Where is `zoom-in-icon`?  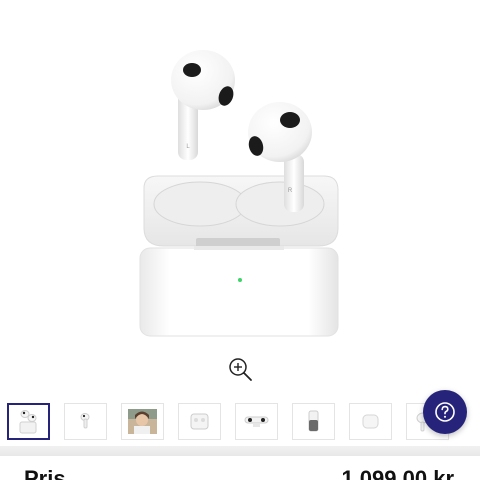 zoom-in-icon is located at coordinates (240, 369).